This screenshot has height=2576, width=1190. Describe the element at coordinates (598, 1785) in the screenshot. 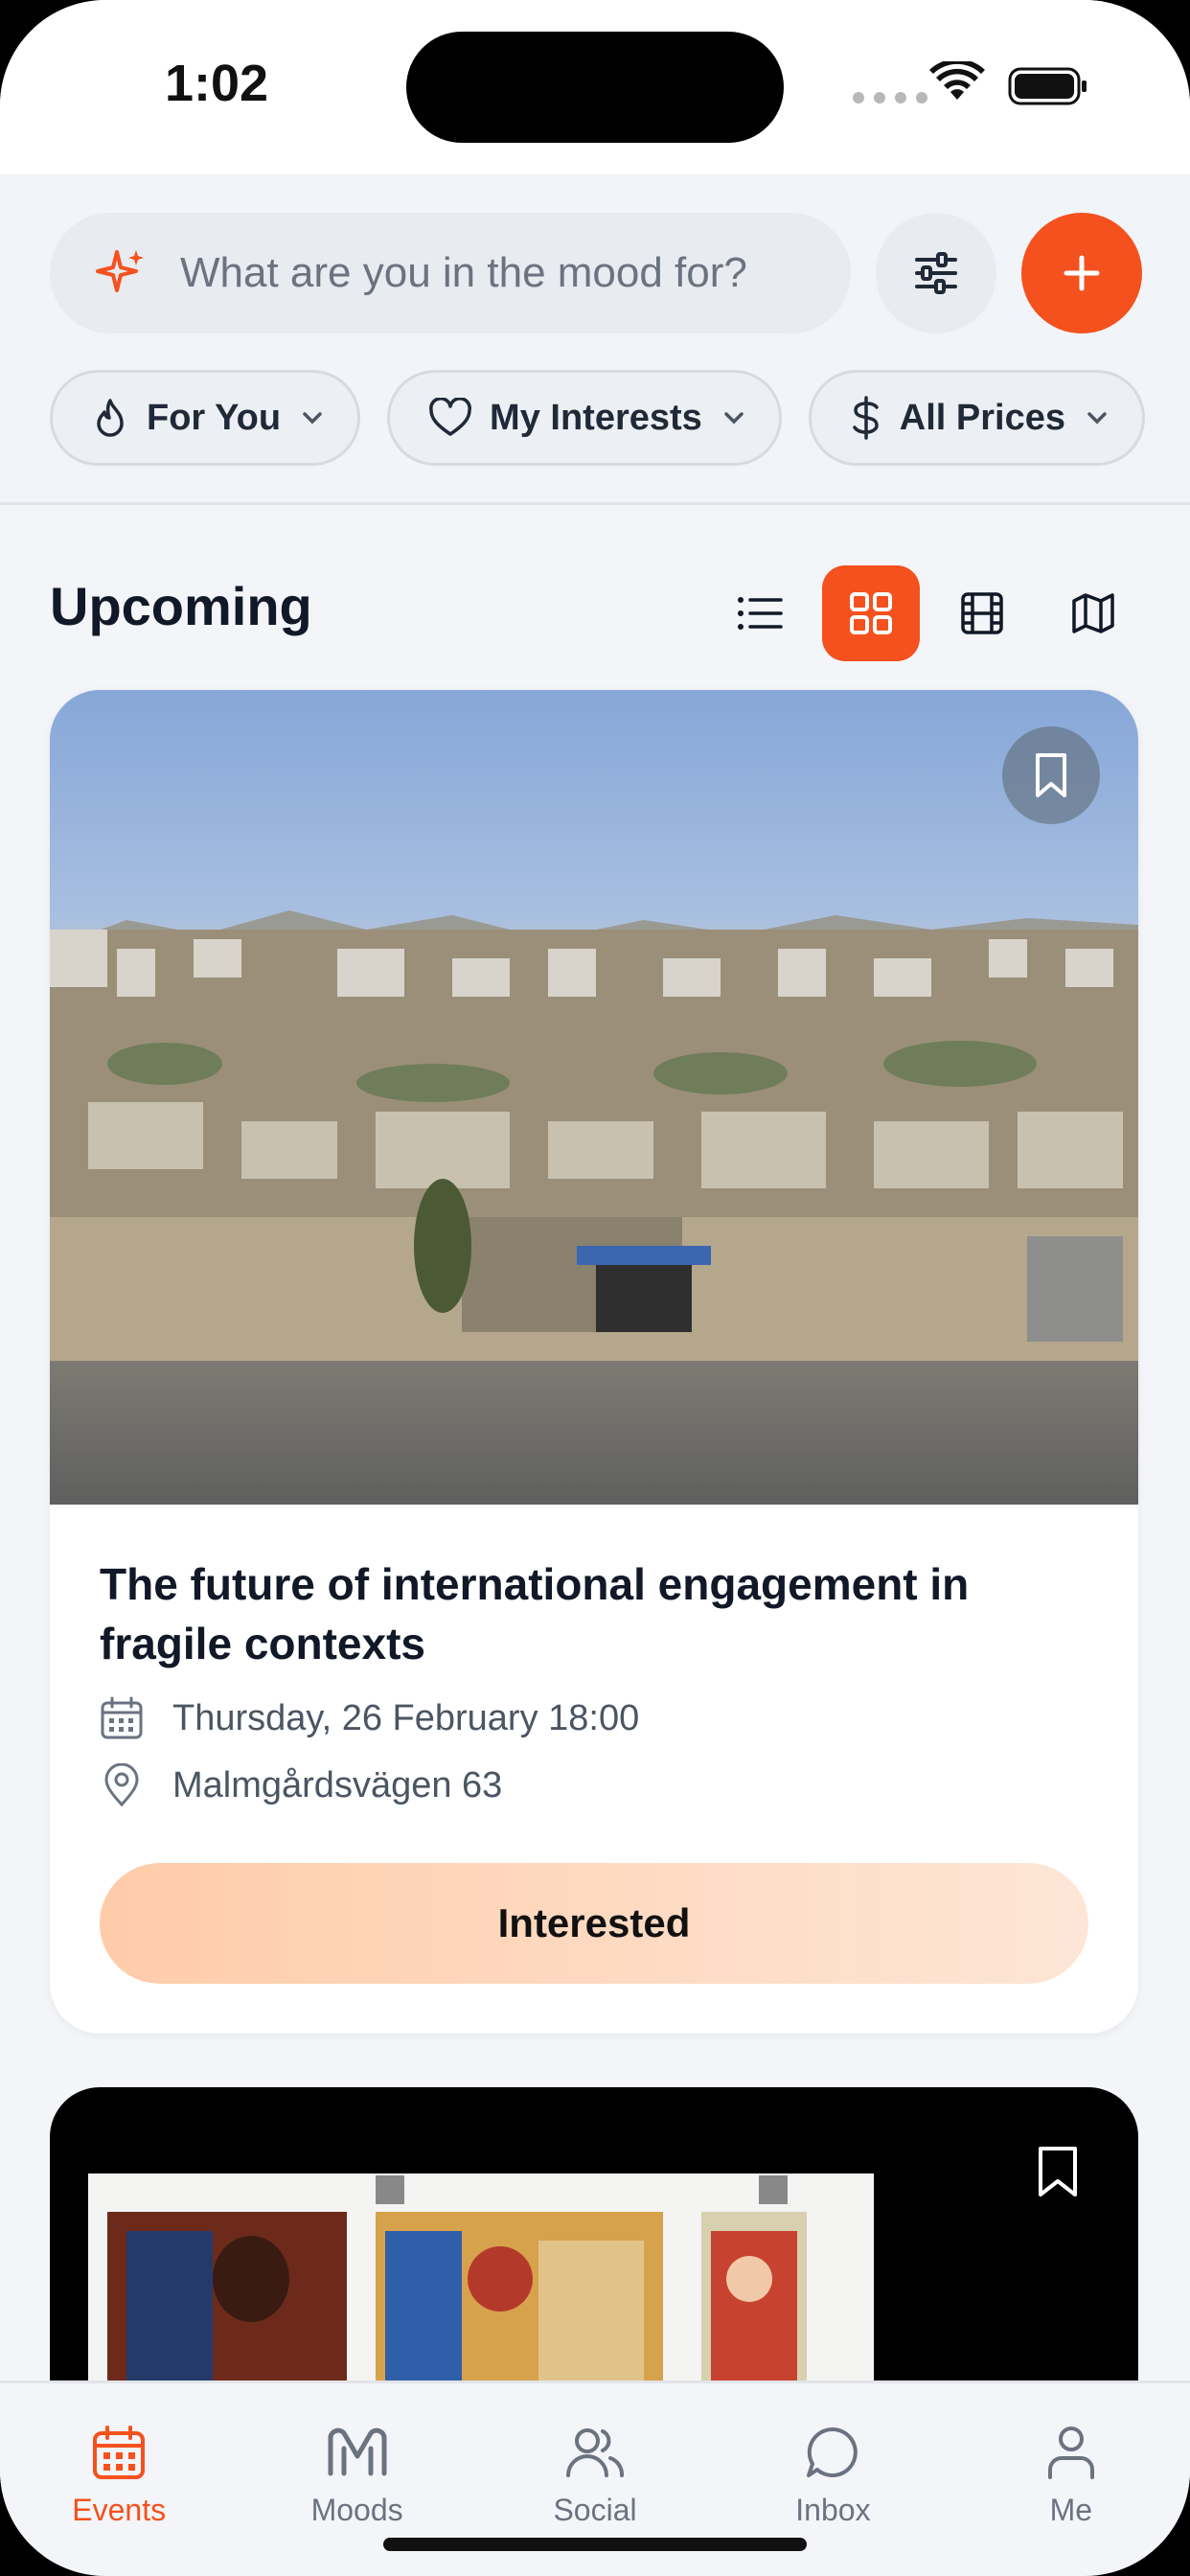

I see `event-location-row: Malmgårdsvägen 63` at that location.